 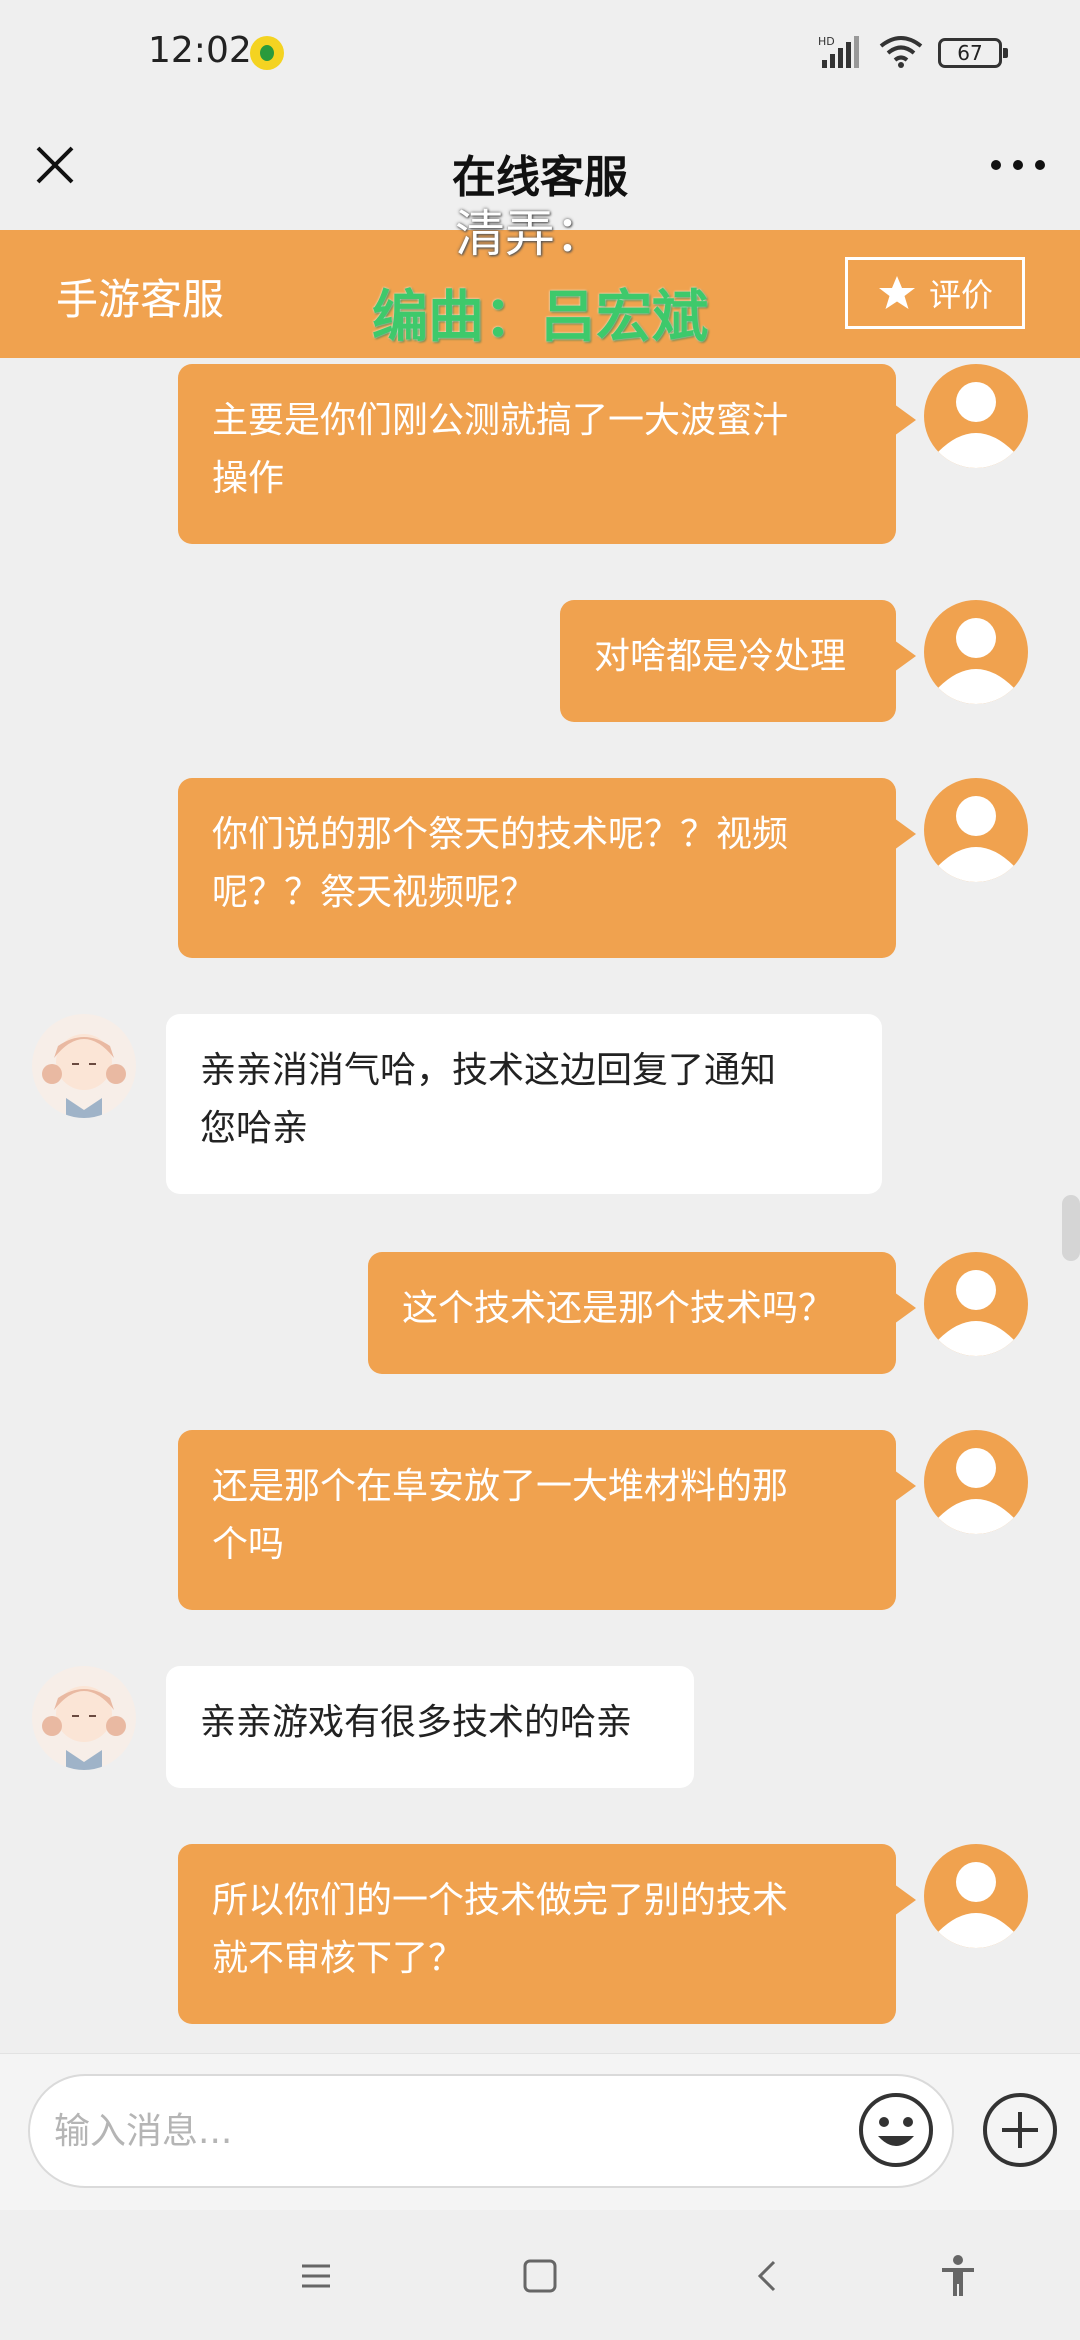 I want to click on input-bar, so click(x=540, y=2131).